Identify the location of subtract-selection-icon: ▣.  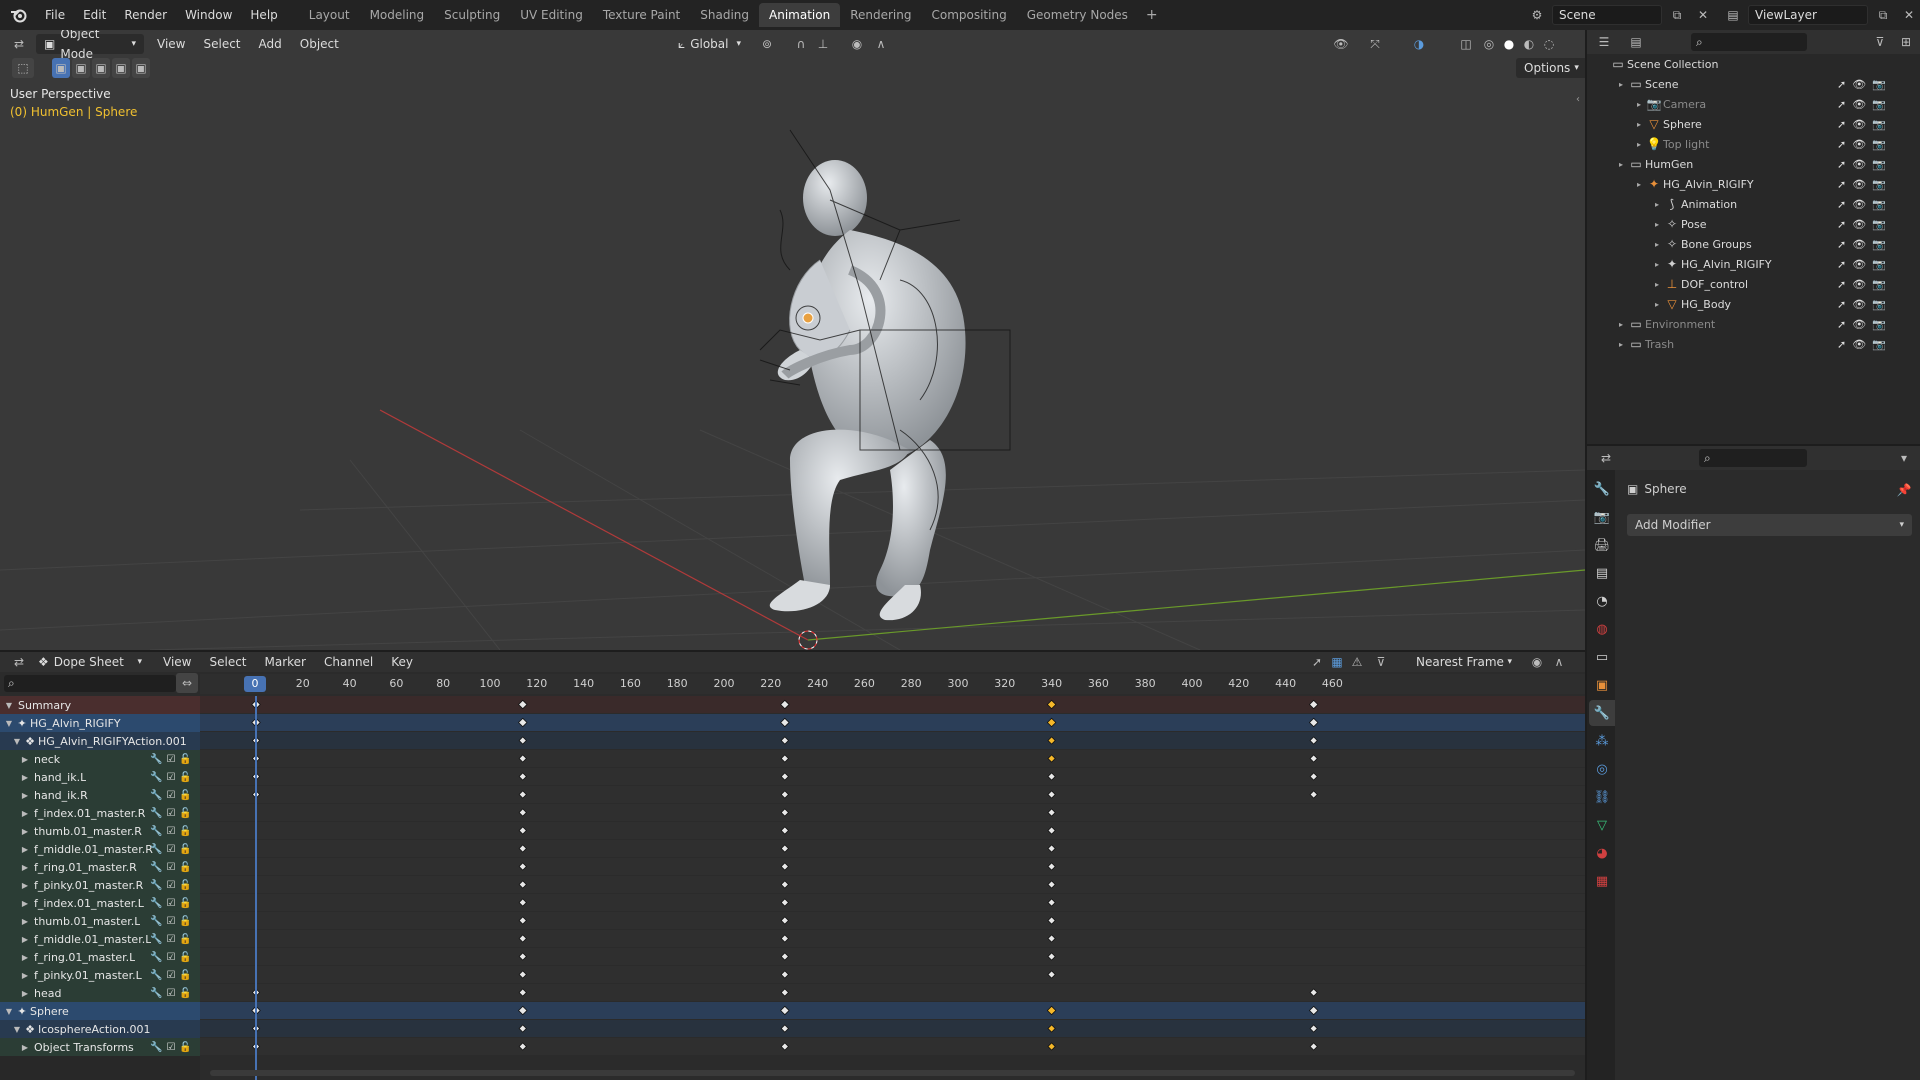
(101, 68).